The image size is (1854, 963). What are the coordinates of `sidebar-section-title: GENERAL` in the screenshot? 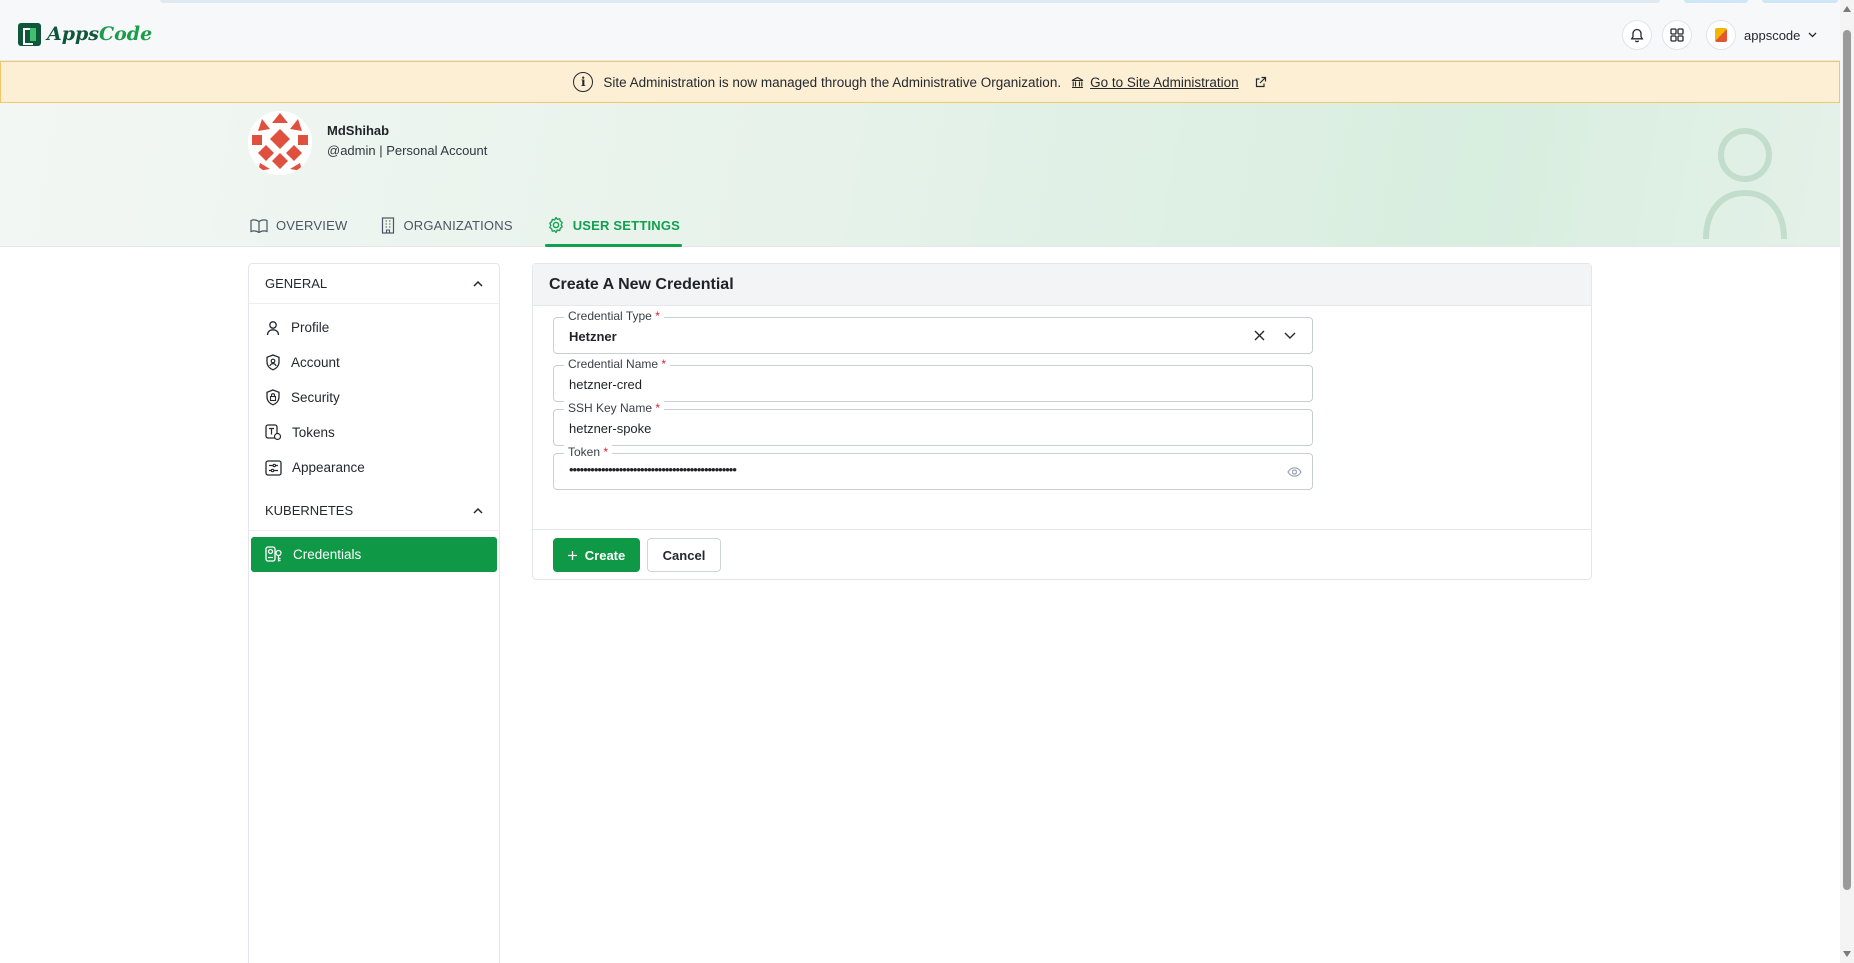 It's located at (296, 283).